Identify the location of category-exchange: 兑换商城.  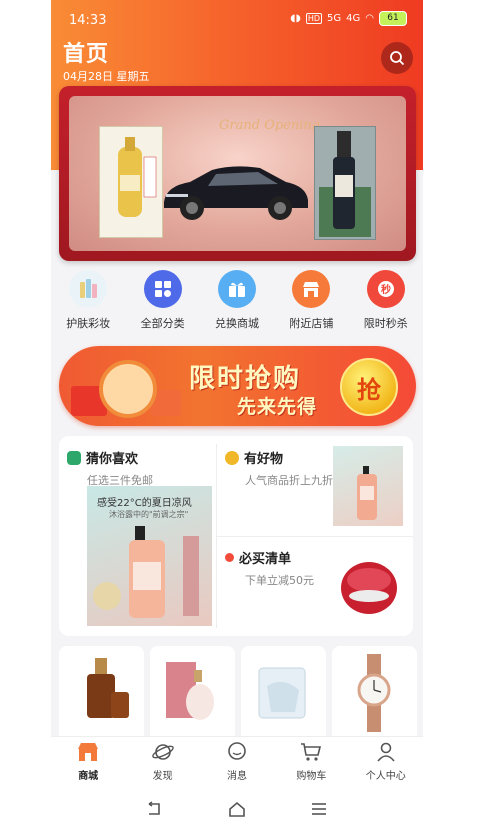
(237, 305).